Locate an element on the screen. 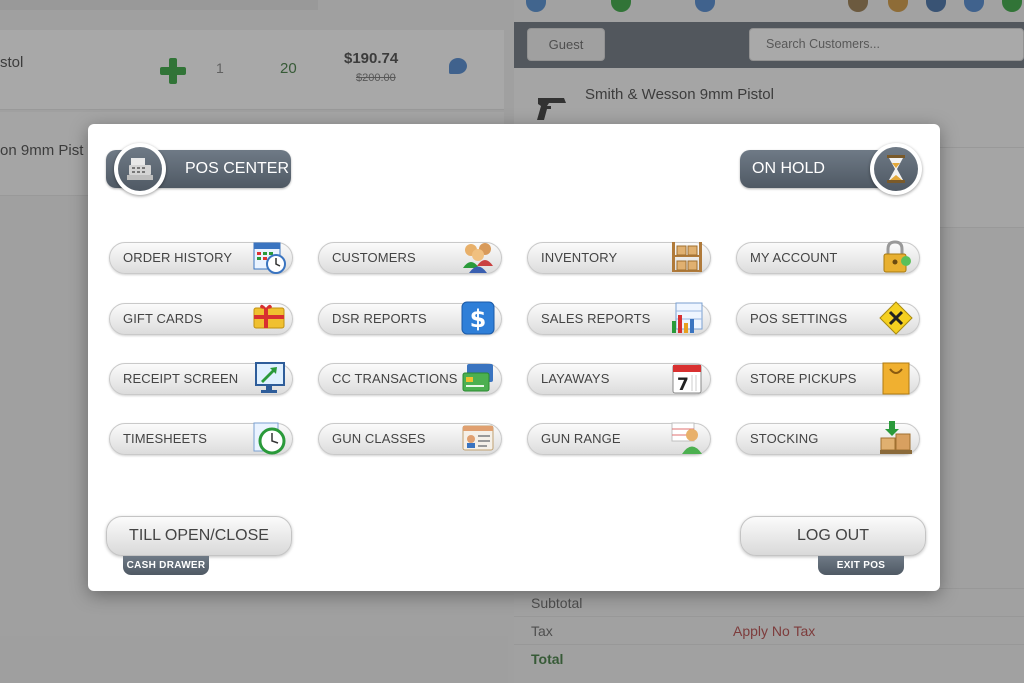 This screenshot has height=683, width=1024. gun-classes-label: GUN CLASSES is located at coordinates (379, 438).